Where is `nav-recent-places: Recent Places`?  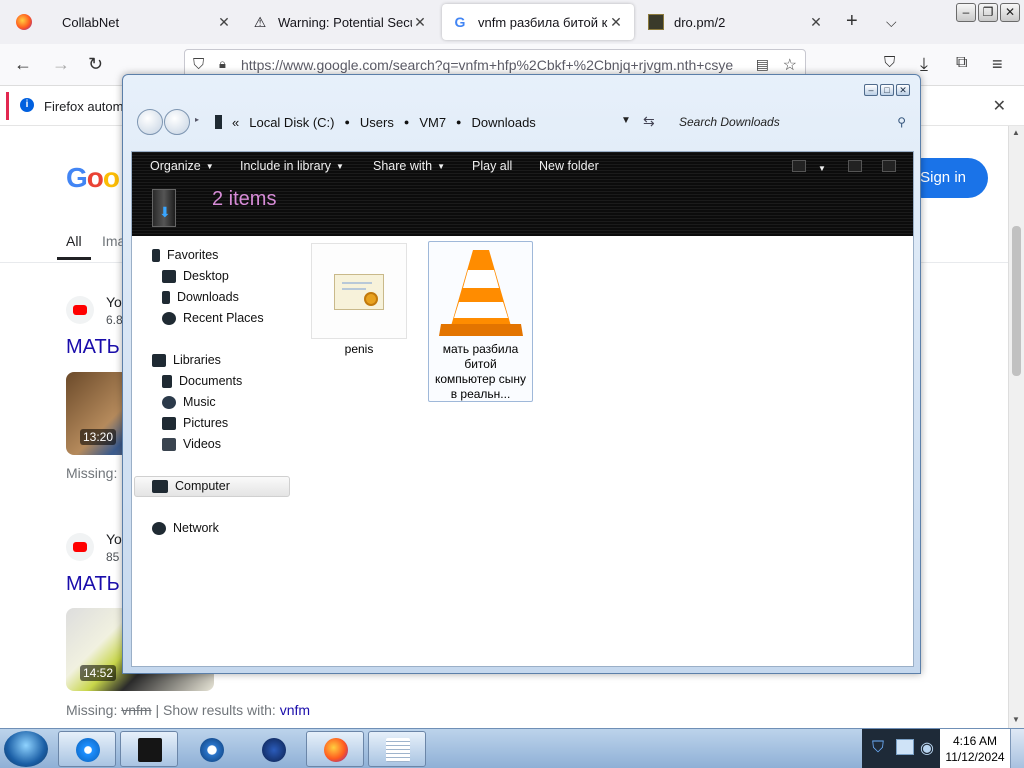 nav-recent-places: Recent Places is located at coordinates (213, 318).